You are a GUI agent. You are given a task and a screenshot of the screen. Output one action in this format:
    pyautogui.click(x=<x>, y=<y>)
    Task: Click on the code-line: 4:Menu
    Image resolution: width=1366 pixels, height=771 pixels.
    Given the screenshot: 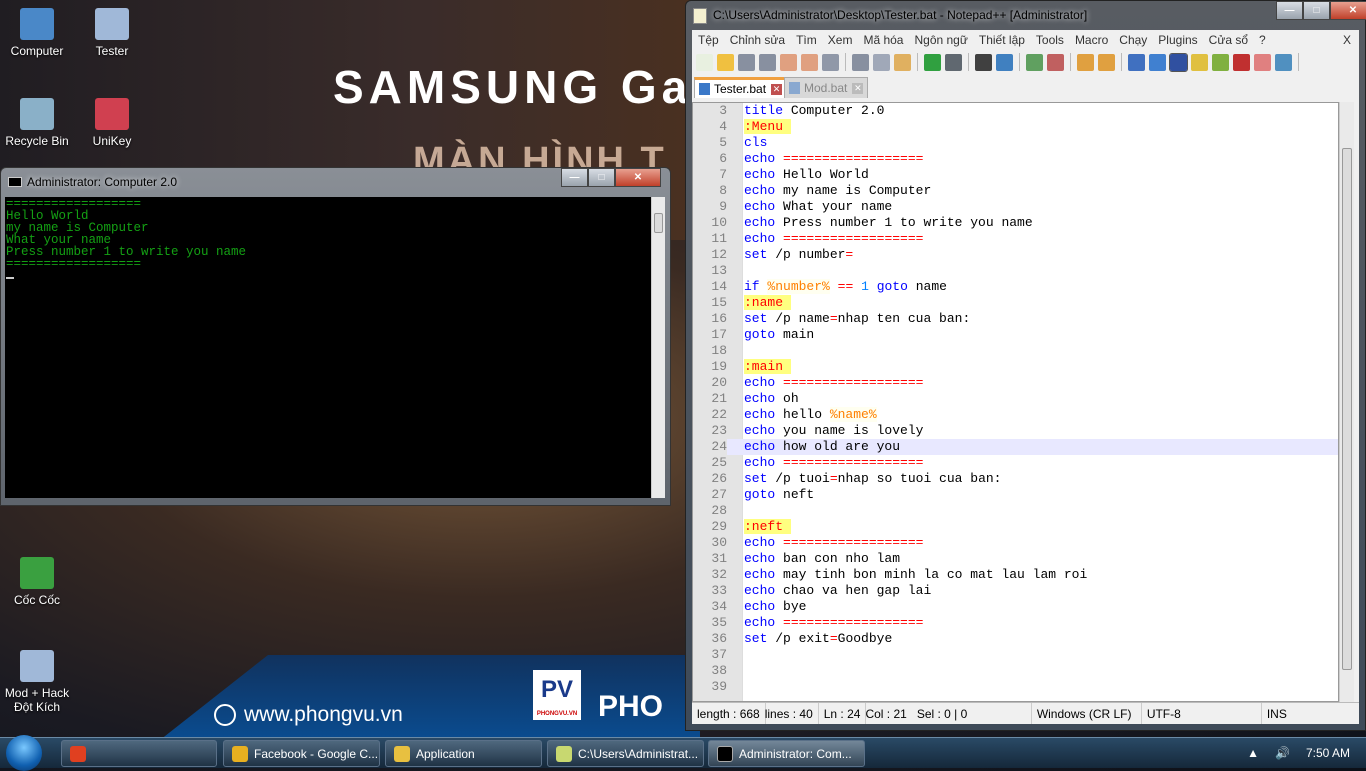 What is the action you would take?
    pyautogui.click(x=1015, y=127)
    